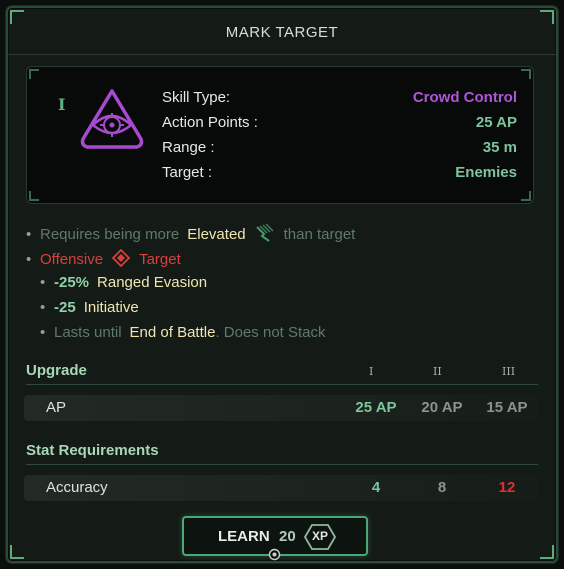 This screenshot has height=569, width=564. What do you see at coordinates (92, 450) in the screenshot?
I see `stat-requirements-heading: Stat Requirements` at bounding box center [92, 450].